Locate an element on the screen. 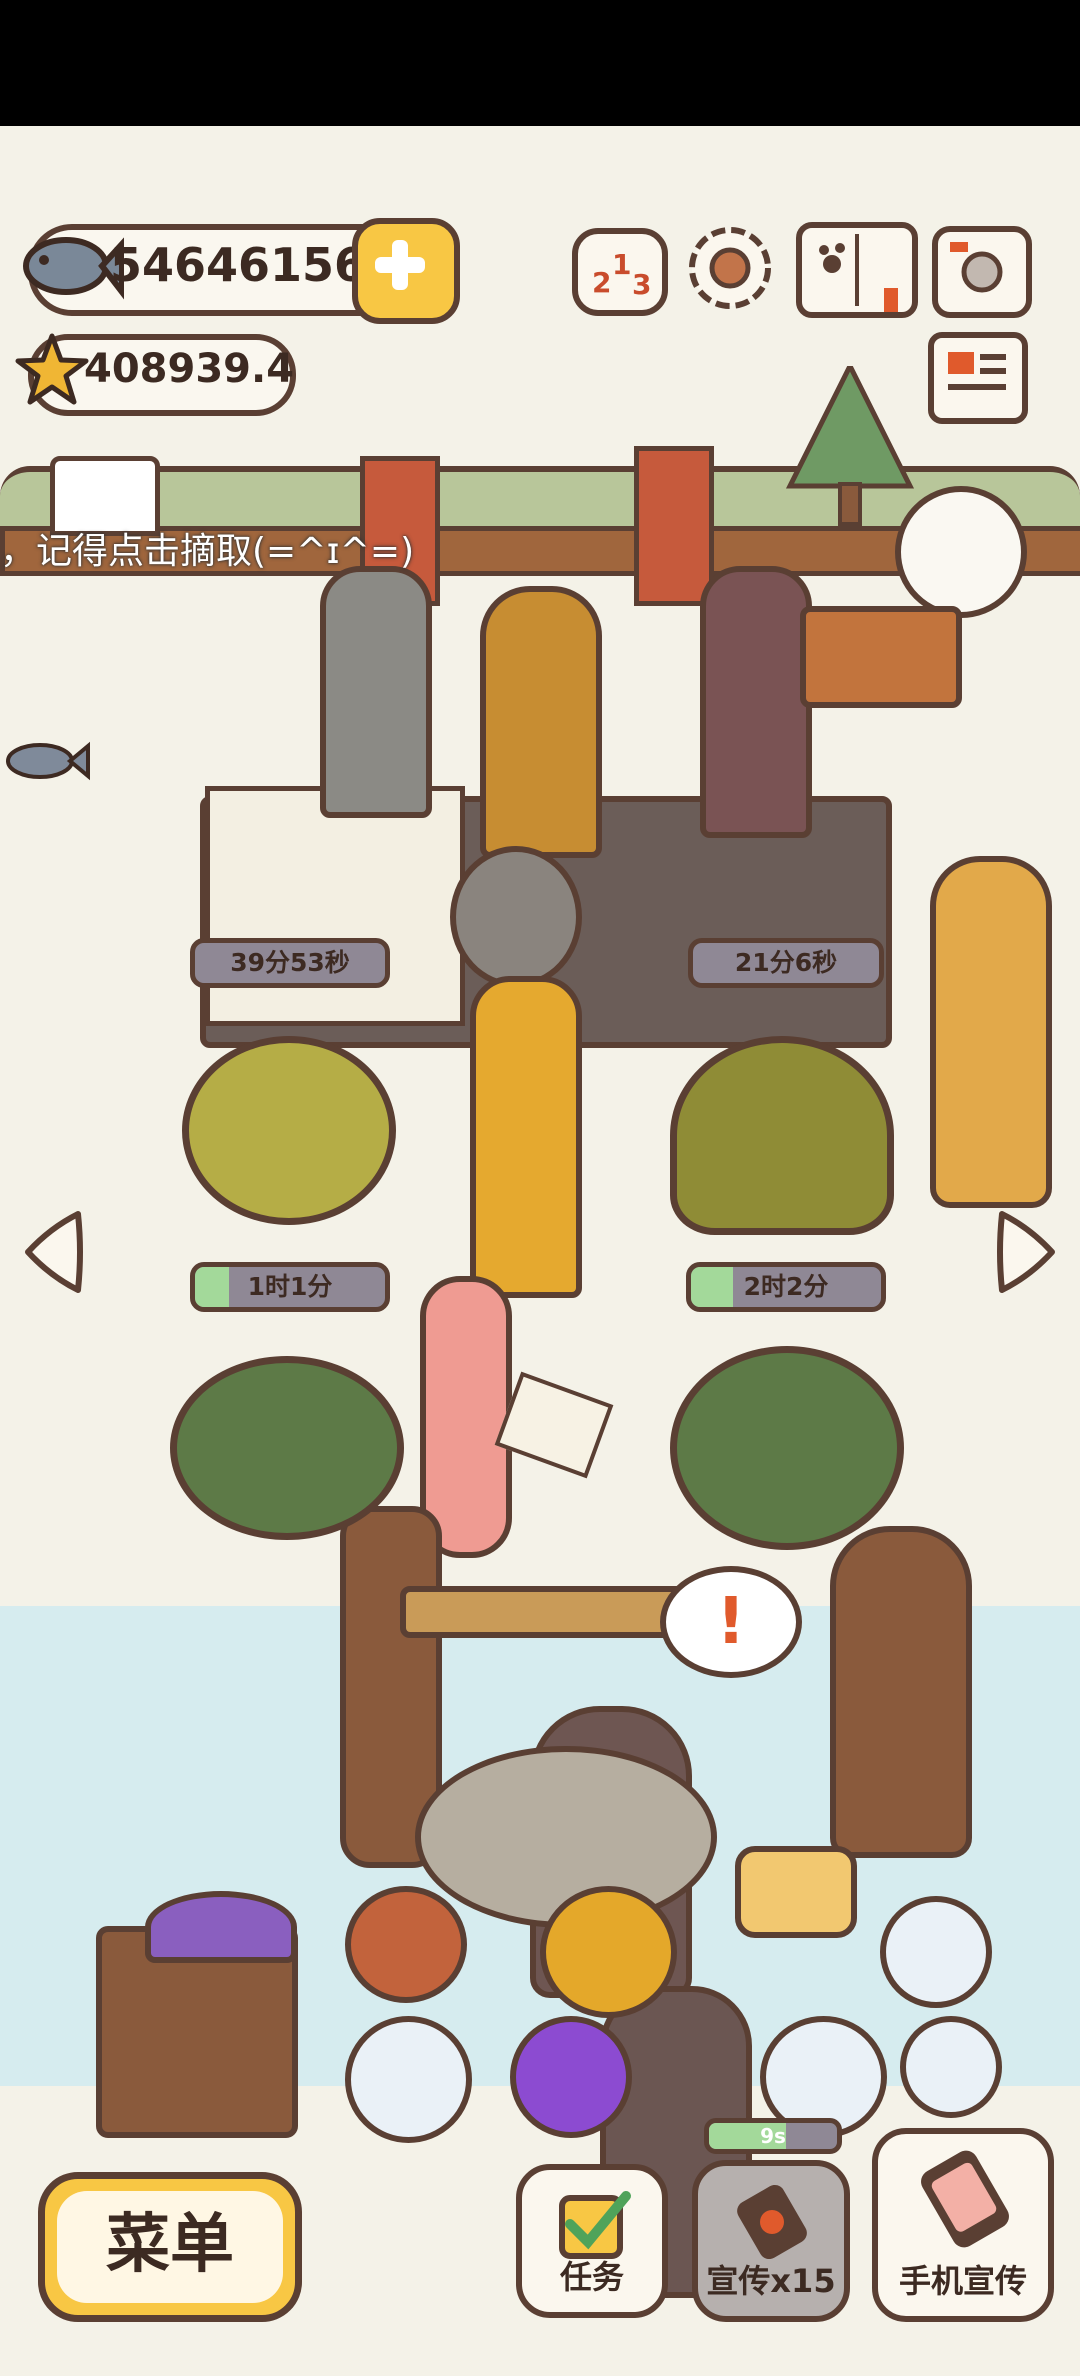 The height and width of the screenshot is (2376, 1080). ranking-button: 2 1 3 is located at coordinates (620, 272).